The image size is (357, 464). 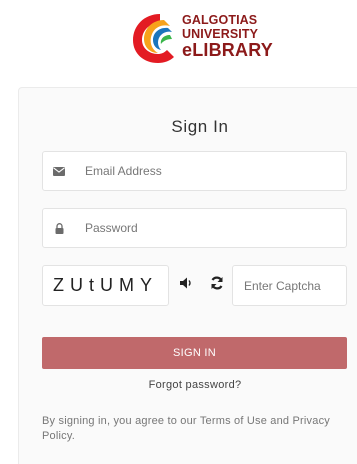 What do you see at coordinates (205, 171) in the screenshot?
I see `email-input` at bounding box center [205, 171].